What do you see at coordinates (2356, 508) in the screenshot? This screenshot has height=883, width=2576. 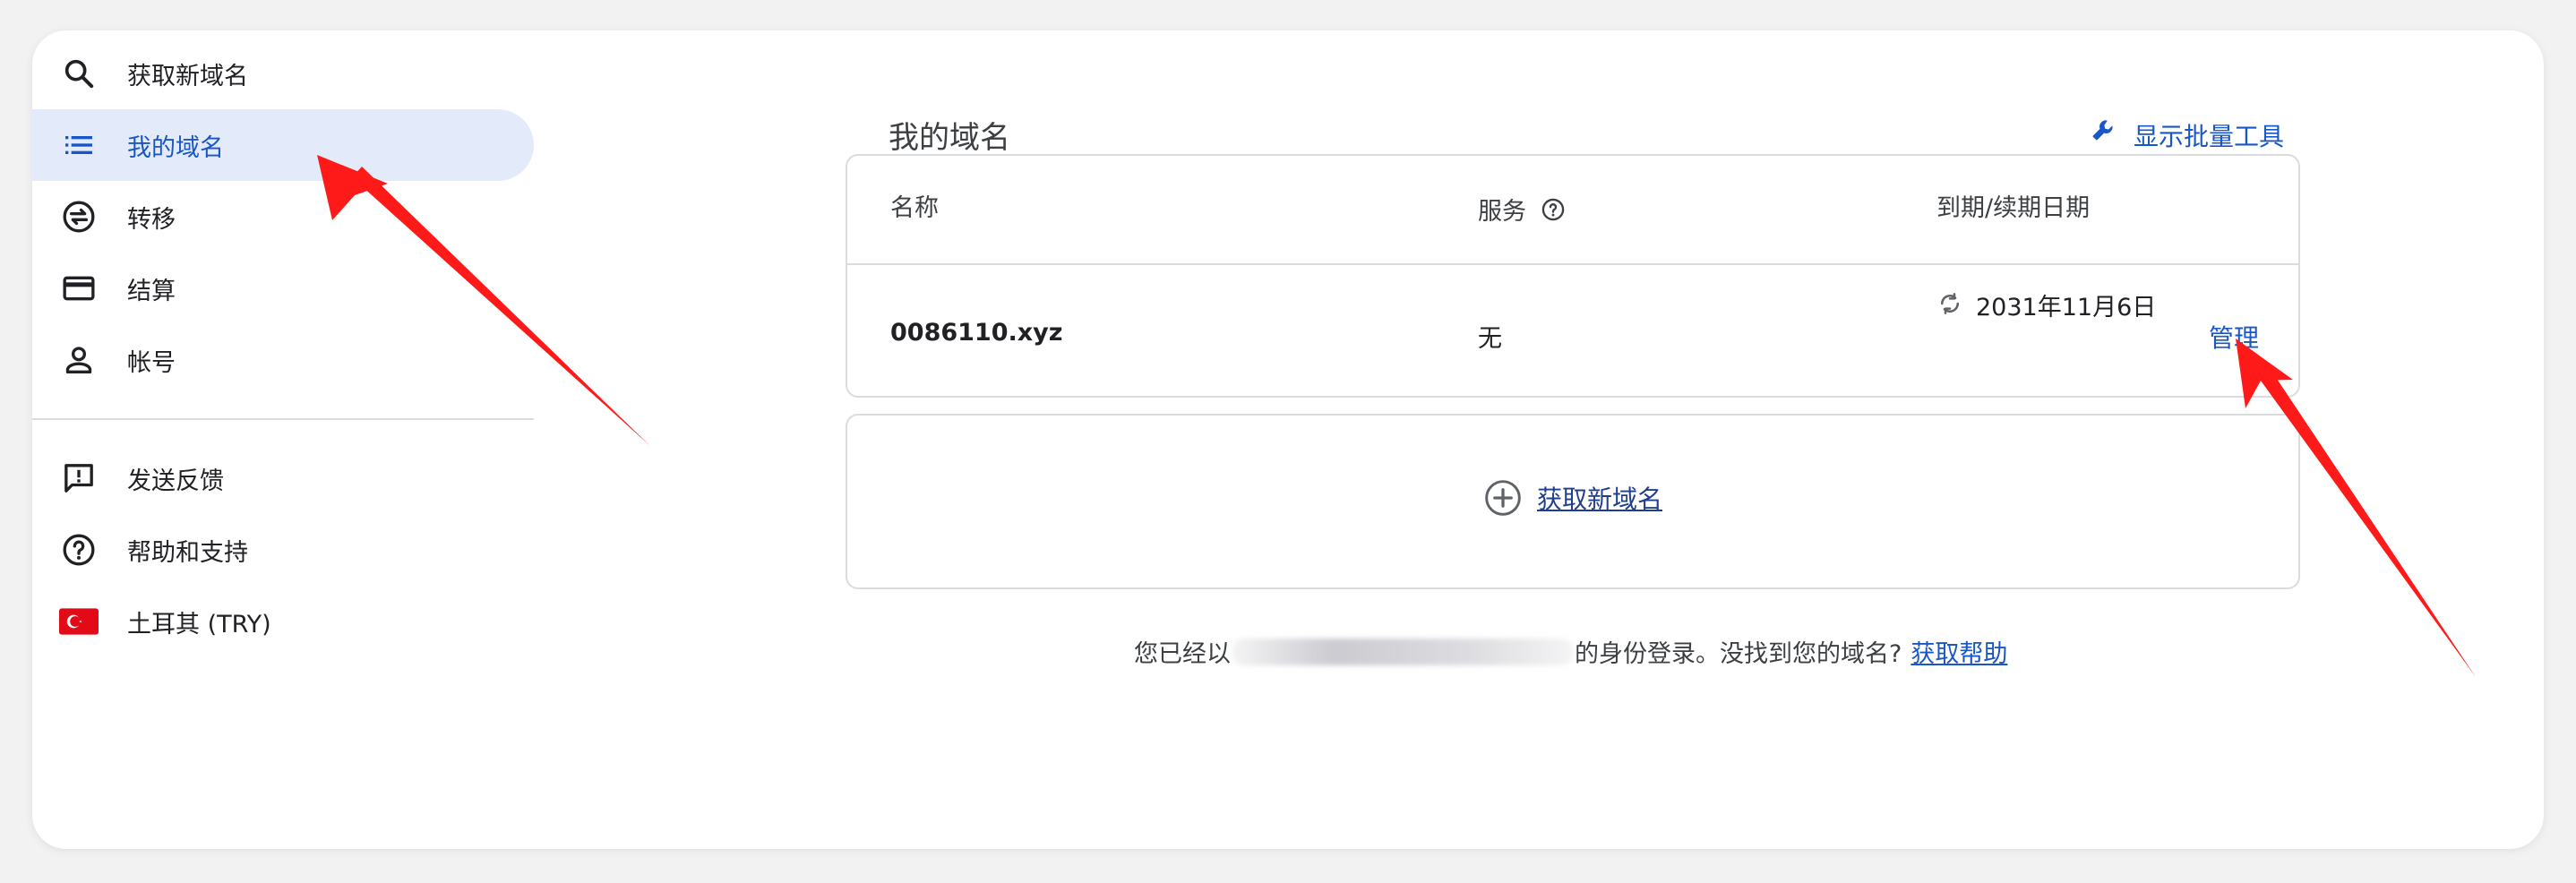 I see `arrow-to-manage` at bounding box center [2356, 508].